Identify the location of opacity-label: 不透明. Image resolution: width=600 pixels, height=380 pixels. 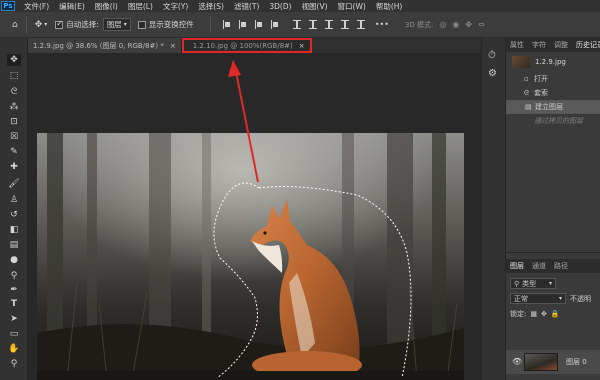
(580, 298).